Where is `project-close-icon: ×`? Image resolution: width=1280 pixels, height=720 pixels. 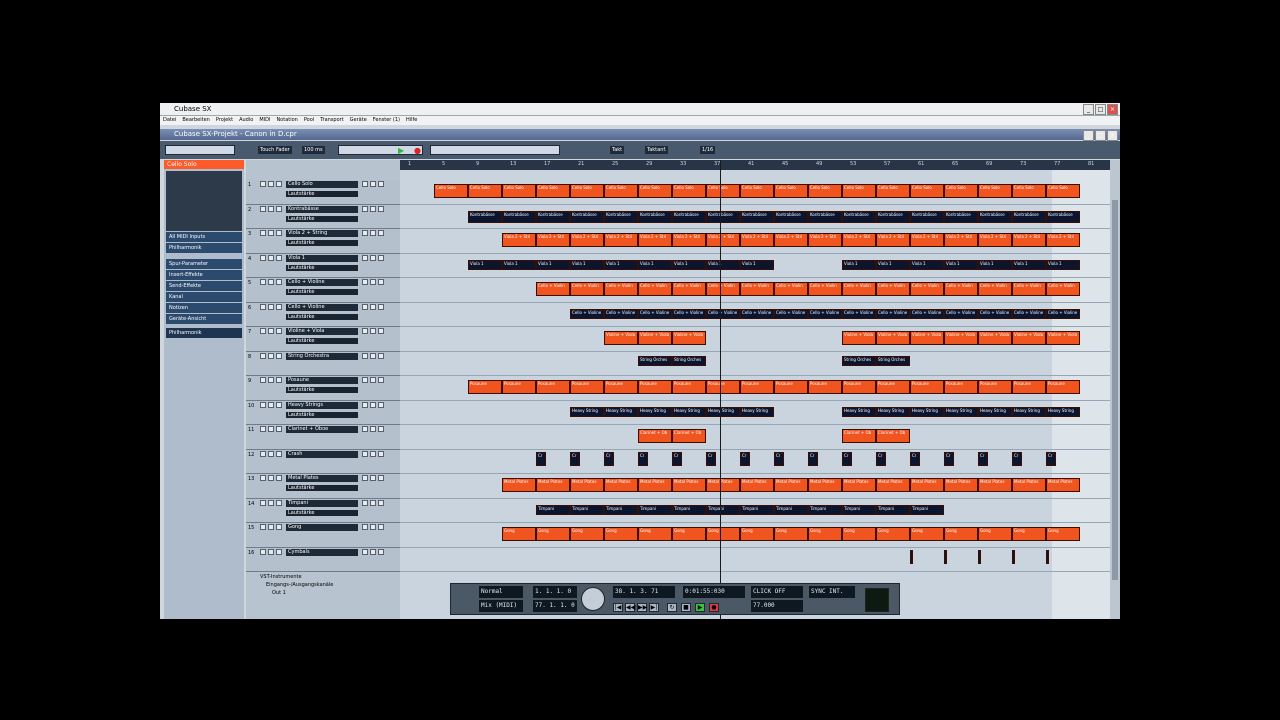
project-close-icon: × is located at coordinates (1112, 135).